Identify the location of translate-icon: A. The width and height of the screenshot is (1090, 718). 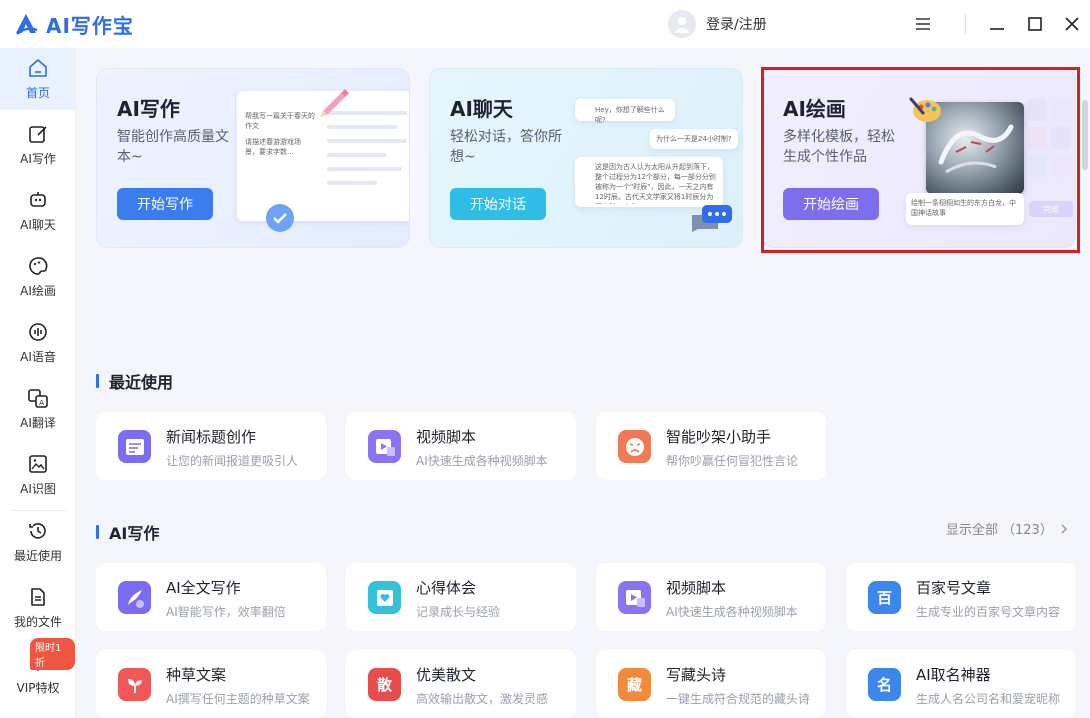
(38, 398).